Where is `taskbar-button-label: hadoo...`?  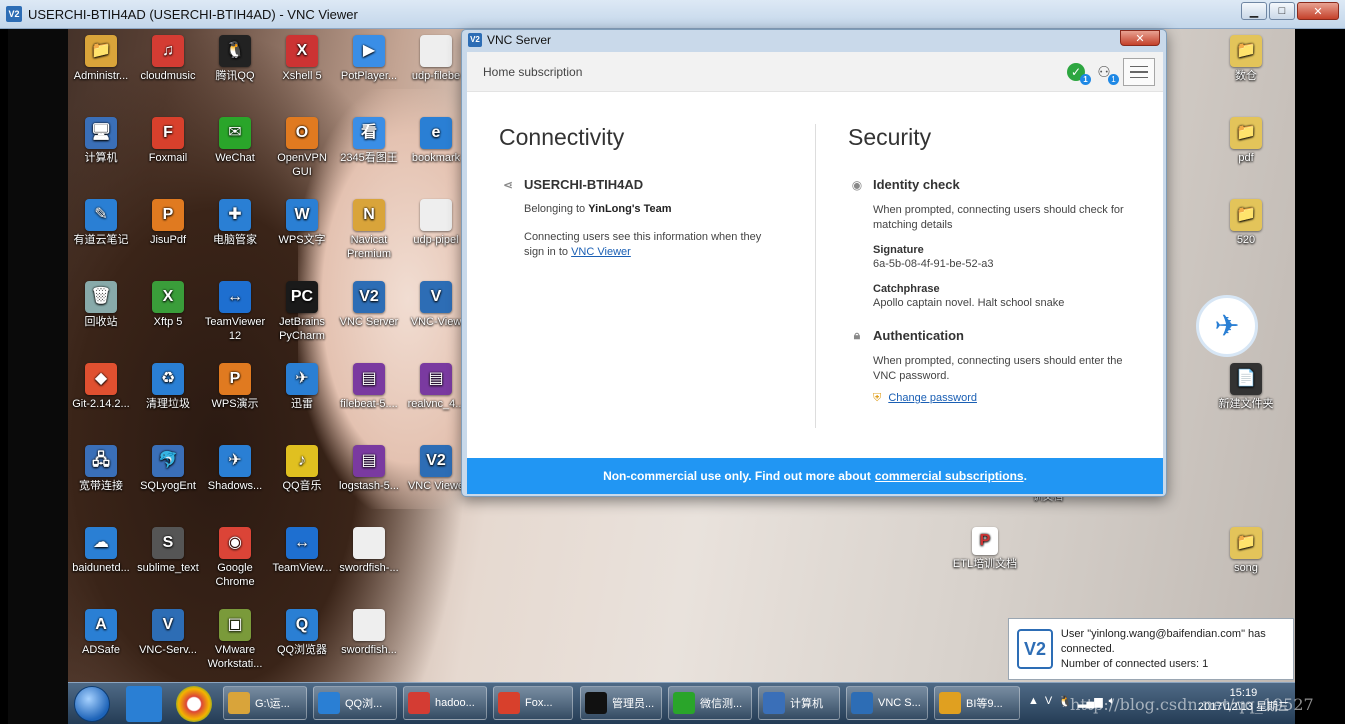 taskbar-button-label: hadoo... is located at coordinates (455, 703).